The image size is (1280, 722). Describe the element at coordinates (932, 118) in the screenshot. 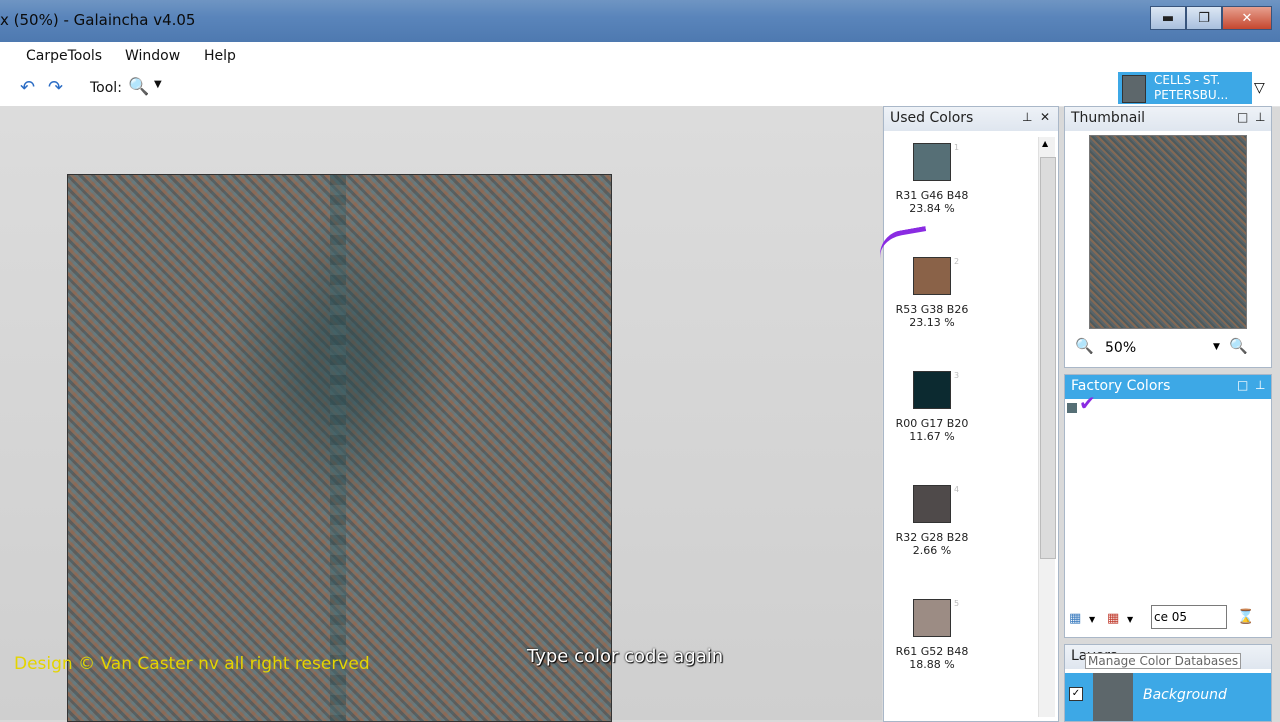

I see `used-colors-title: Used Colors` at that location.